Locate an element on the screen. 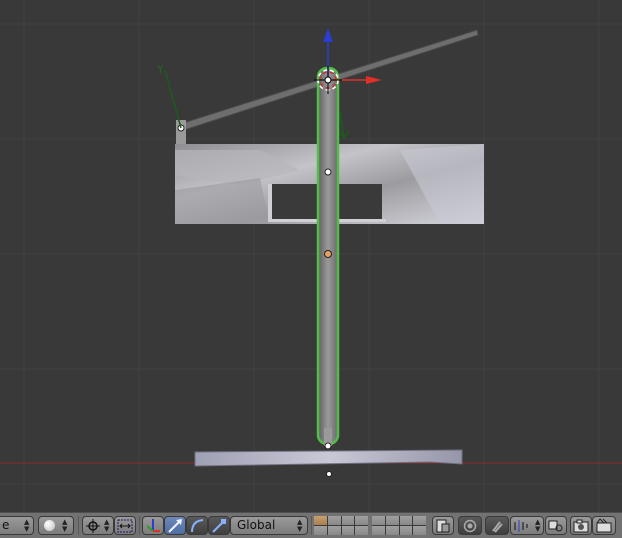 This screenshot has height=538, width=622. proportional-edit-icon is located at coordinates (443, 526).